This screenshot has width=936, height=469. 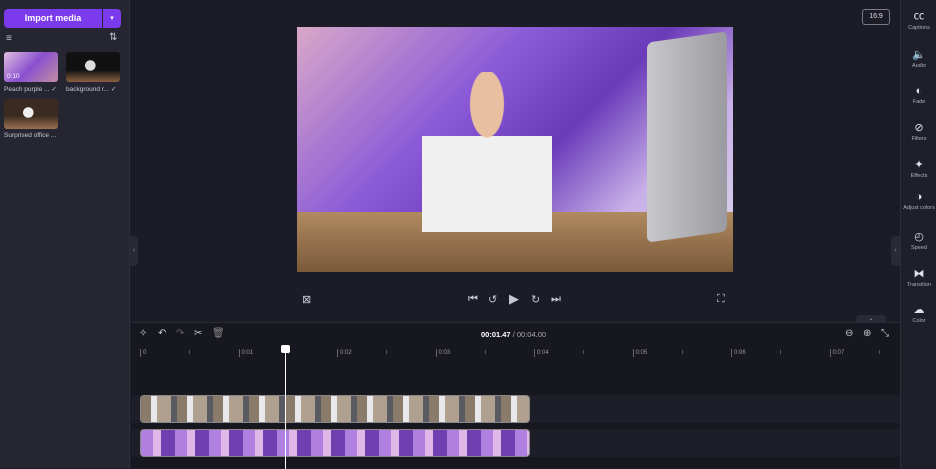 I want to click on magic-icon: ✧, so click(x=143, y=333).